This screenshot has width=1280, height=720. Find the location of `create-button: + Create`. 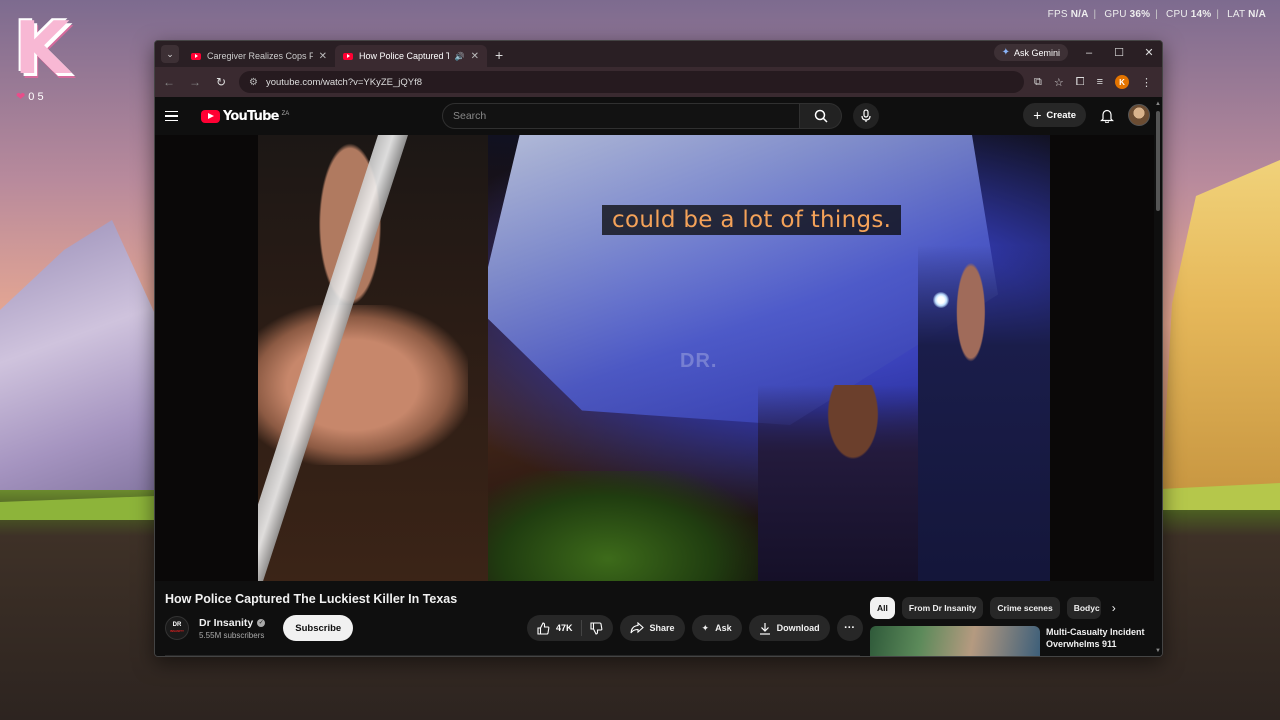

create-button: + Create is located at coordinates (1054, 115).